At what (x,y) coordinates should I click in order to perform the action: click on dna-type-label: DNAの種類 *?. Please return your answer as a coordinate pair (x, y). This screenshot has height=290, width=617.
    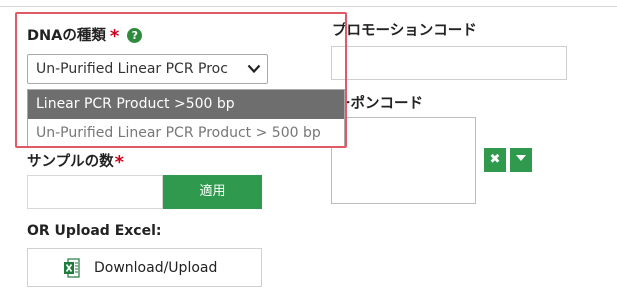
    Looking at the image, I should click on (85, 35).